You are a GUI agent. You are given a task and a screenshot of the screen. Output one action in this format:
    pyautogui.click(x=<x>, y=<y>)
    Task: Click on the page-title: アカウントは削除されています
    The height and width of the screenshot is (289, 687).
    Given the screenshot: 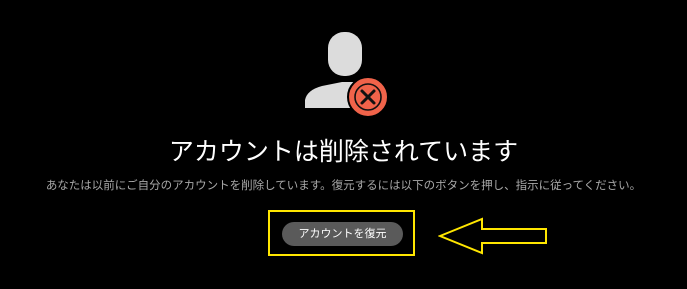 What is the action you would take?
    pyautogui.click(x=343, y=151)
    